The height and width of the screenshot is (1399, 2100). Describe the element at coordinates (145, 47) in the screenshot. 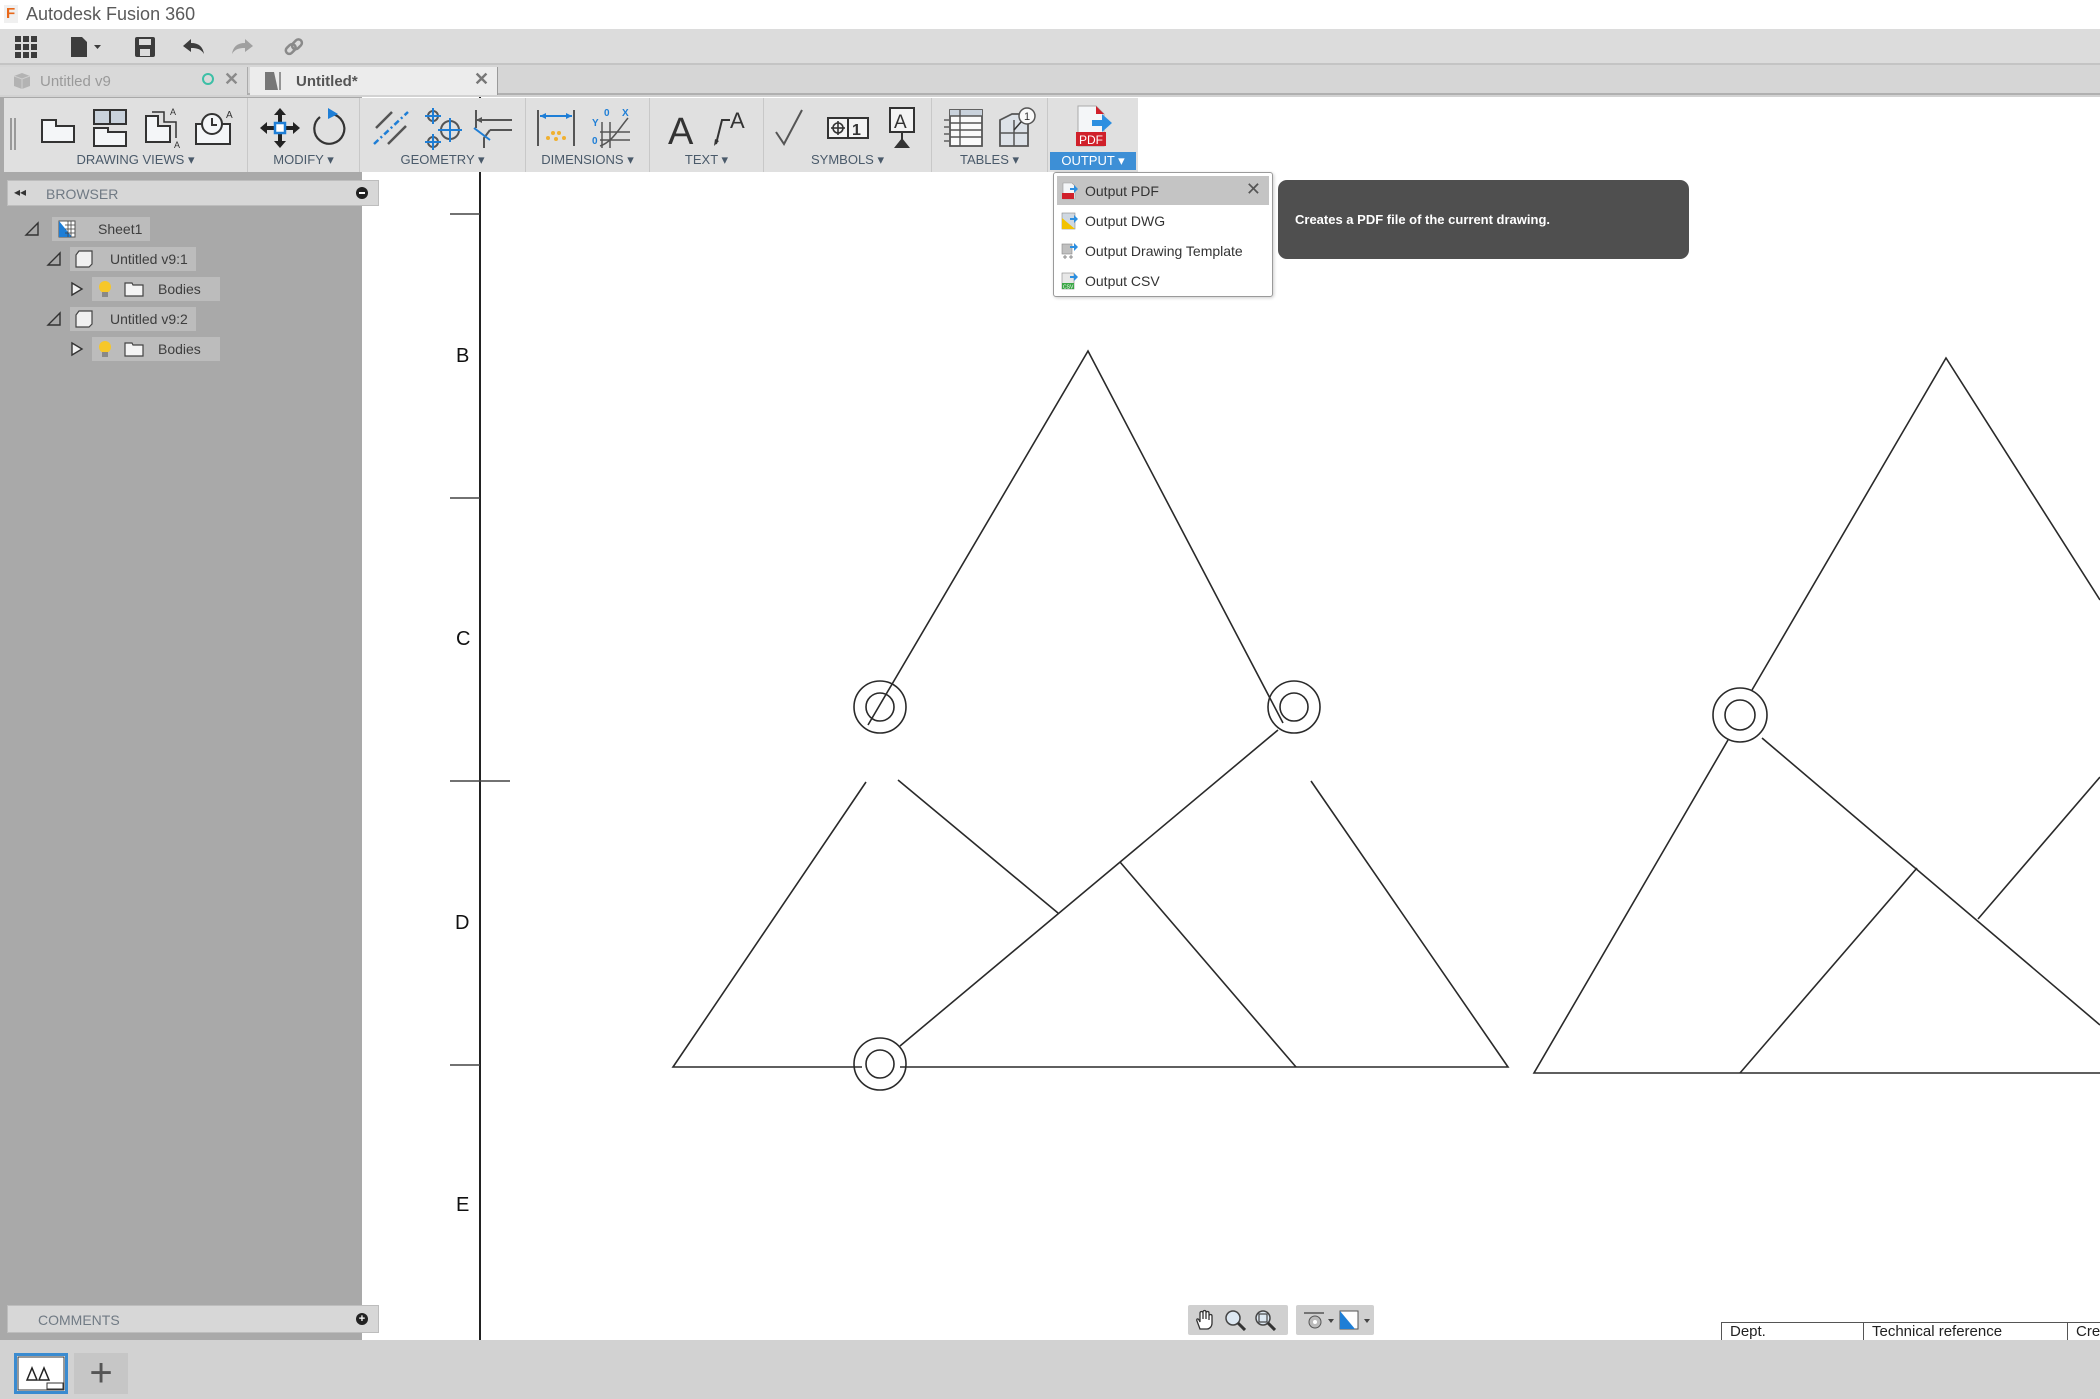

I see `save-icon` at that location.